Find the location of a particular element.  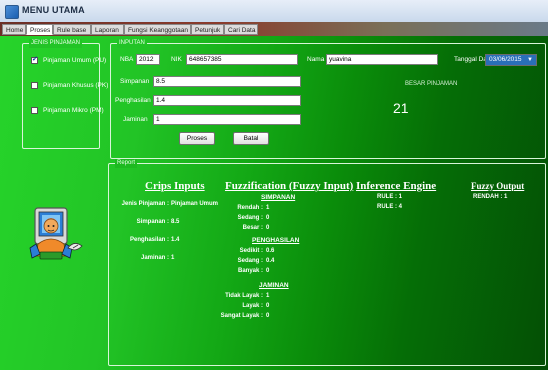

crips-jaminan-label: Jaminan : is located at coordinates (154, 258).